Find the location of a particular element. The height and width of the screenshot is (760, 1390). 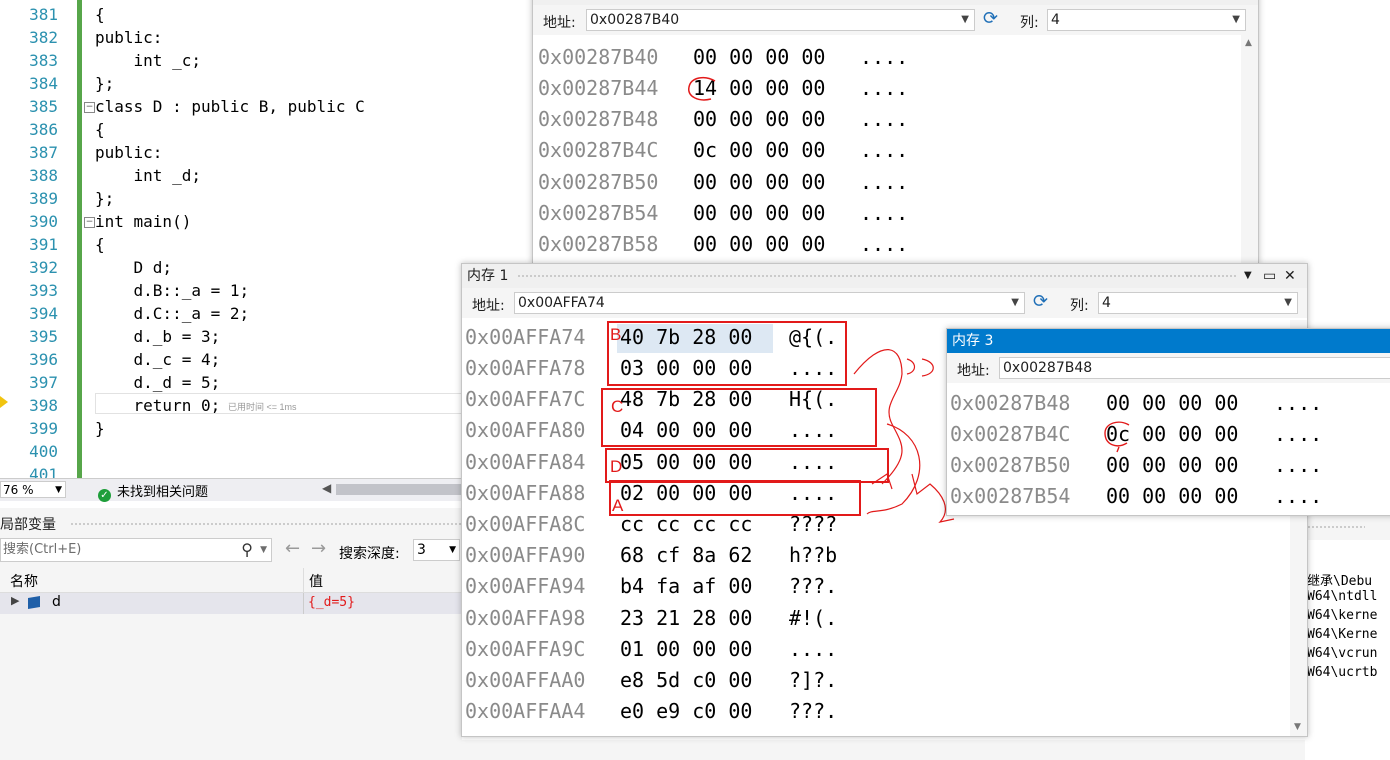

window-menu-icon: ▼ is located at coordinates (1248, 276).